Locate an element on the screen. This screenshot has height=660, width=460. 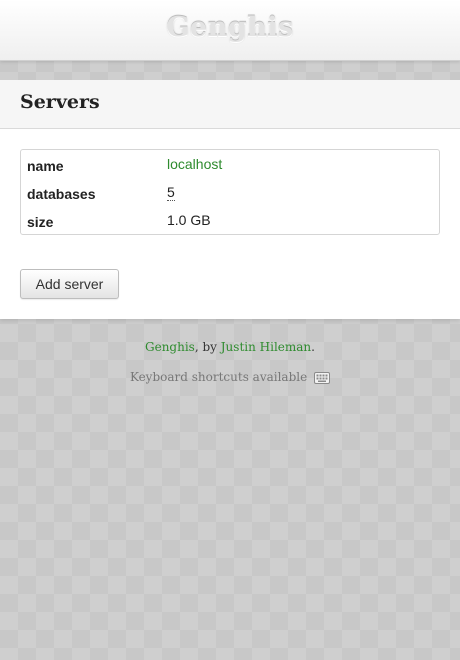
server-row-size: size 1.0 GB is located at coordinates (230, 222).